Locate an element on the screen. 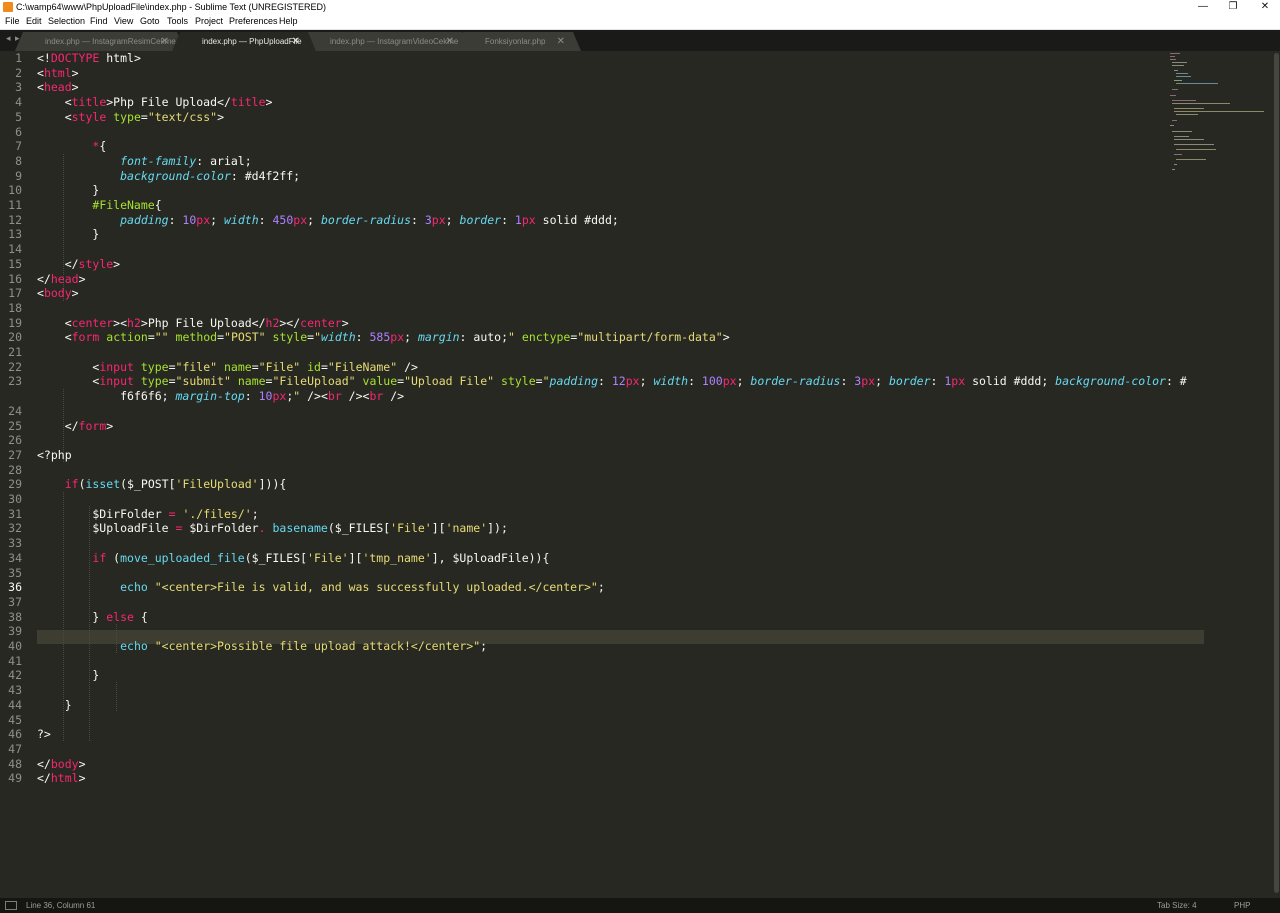 This screenshot has width=1280, height=913. menu-file: File is located at coordinates (12, 21).